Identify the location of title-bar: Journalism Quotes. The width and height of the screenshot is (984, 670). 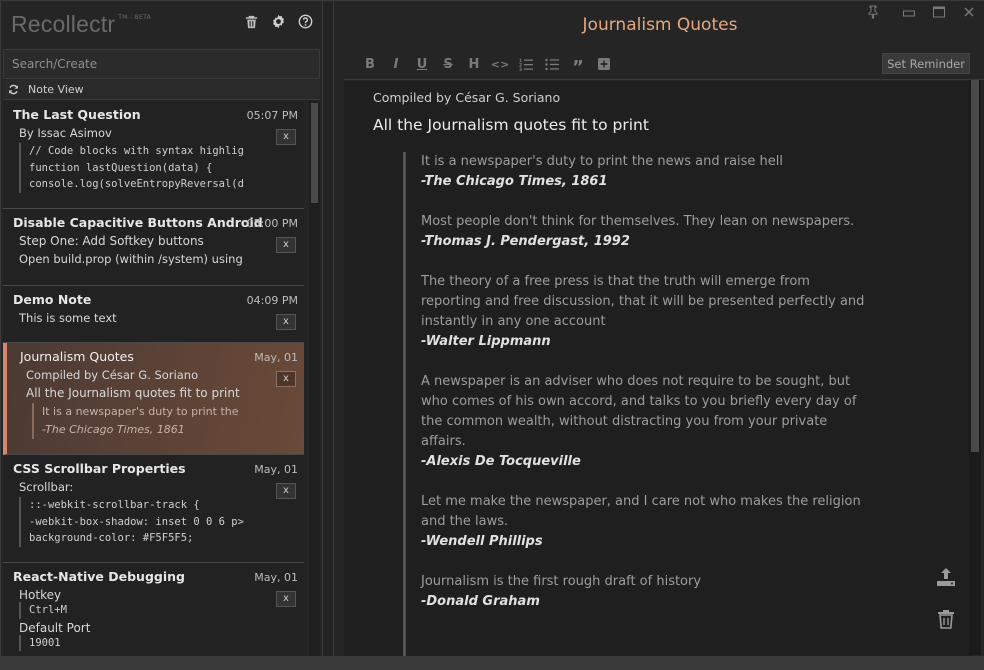
(659, 25).